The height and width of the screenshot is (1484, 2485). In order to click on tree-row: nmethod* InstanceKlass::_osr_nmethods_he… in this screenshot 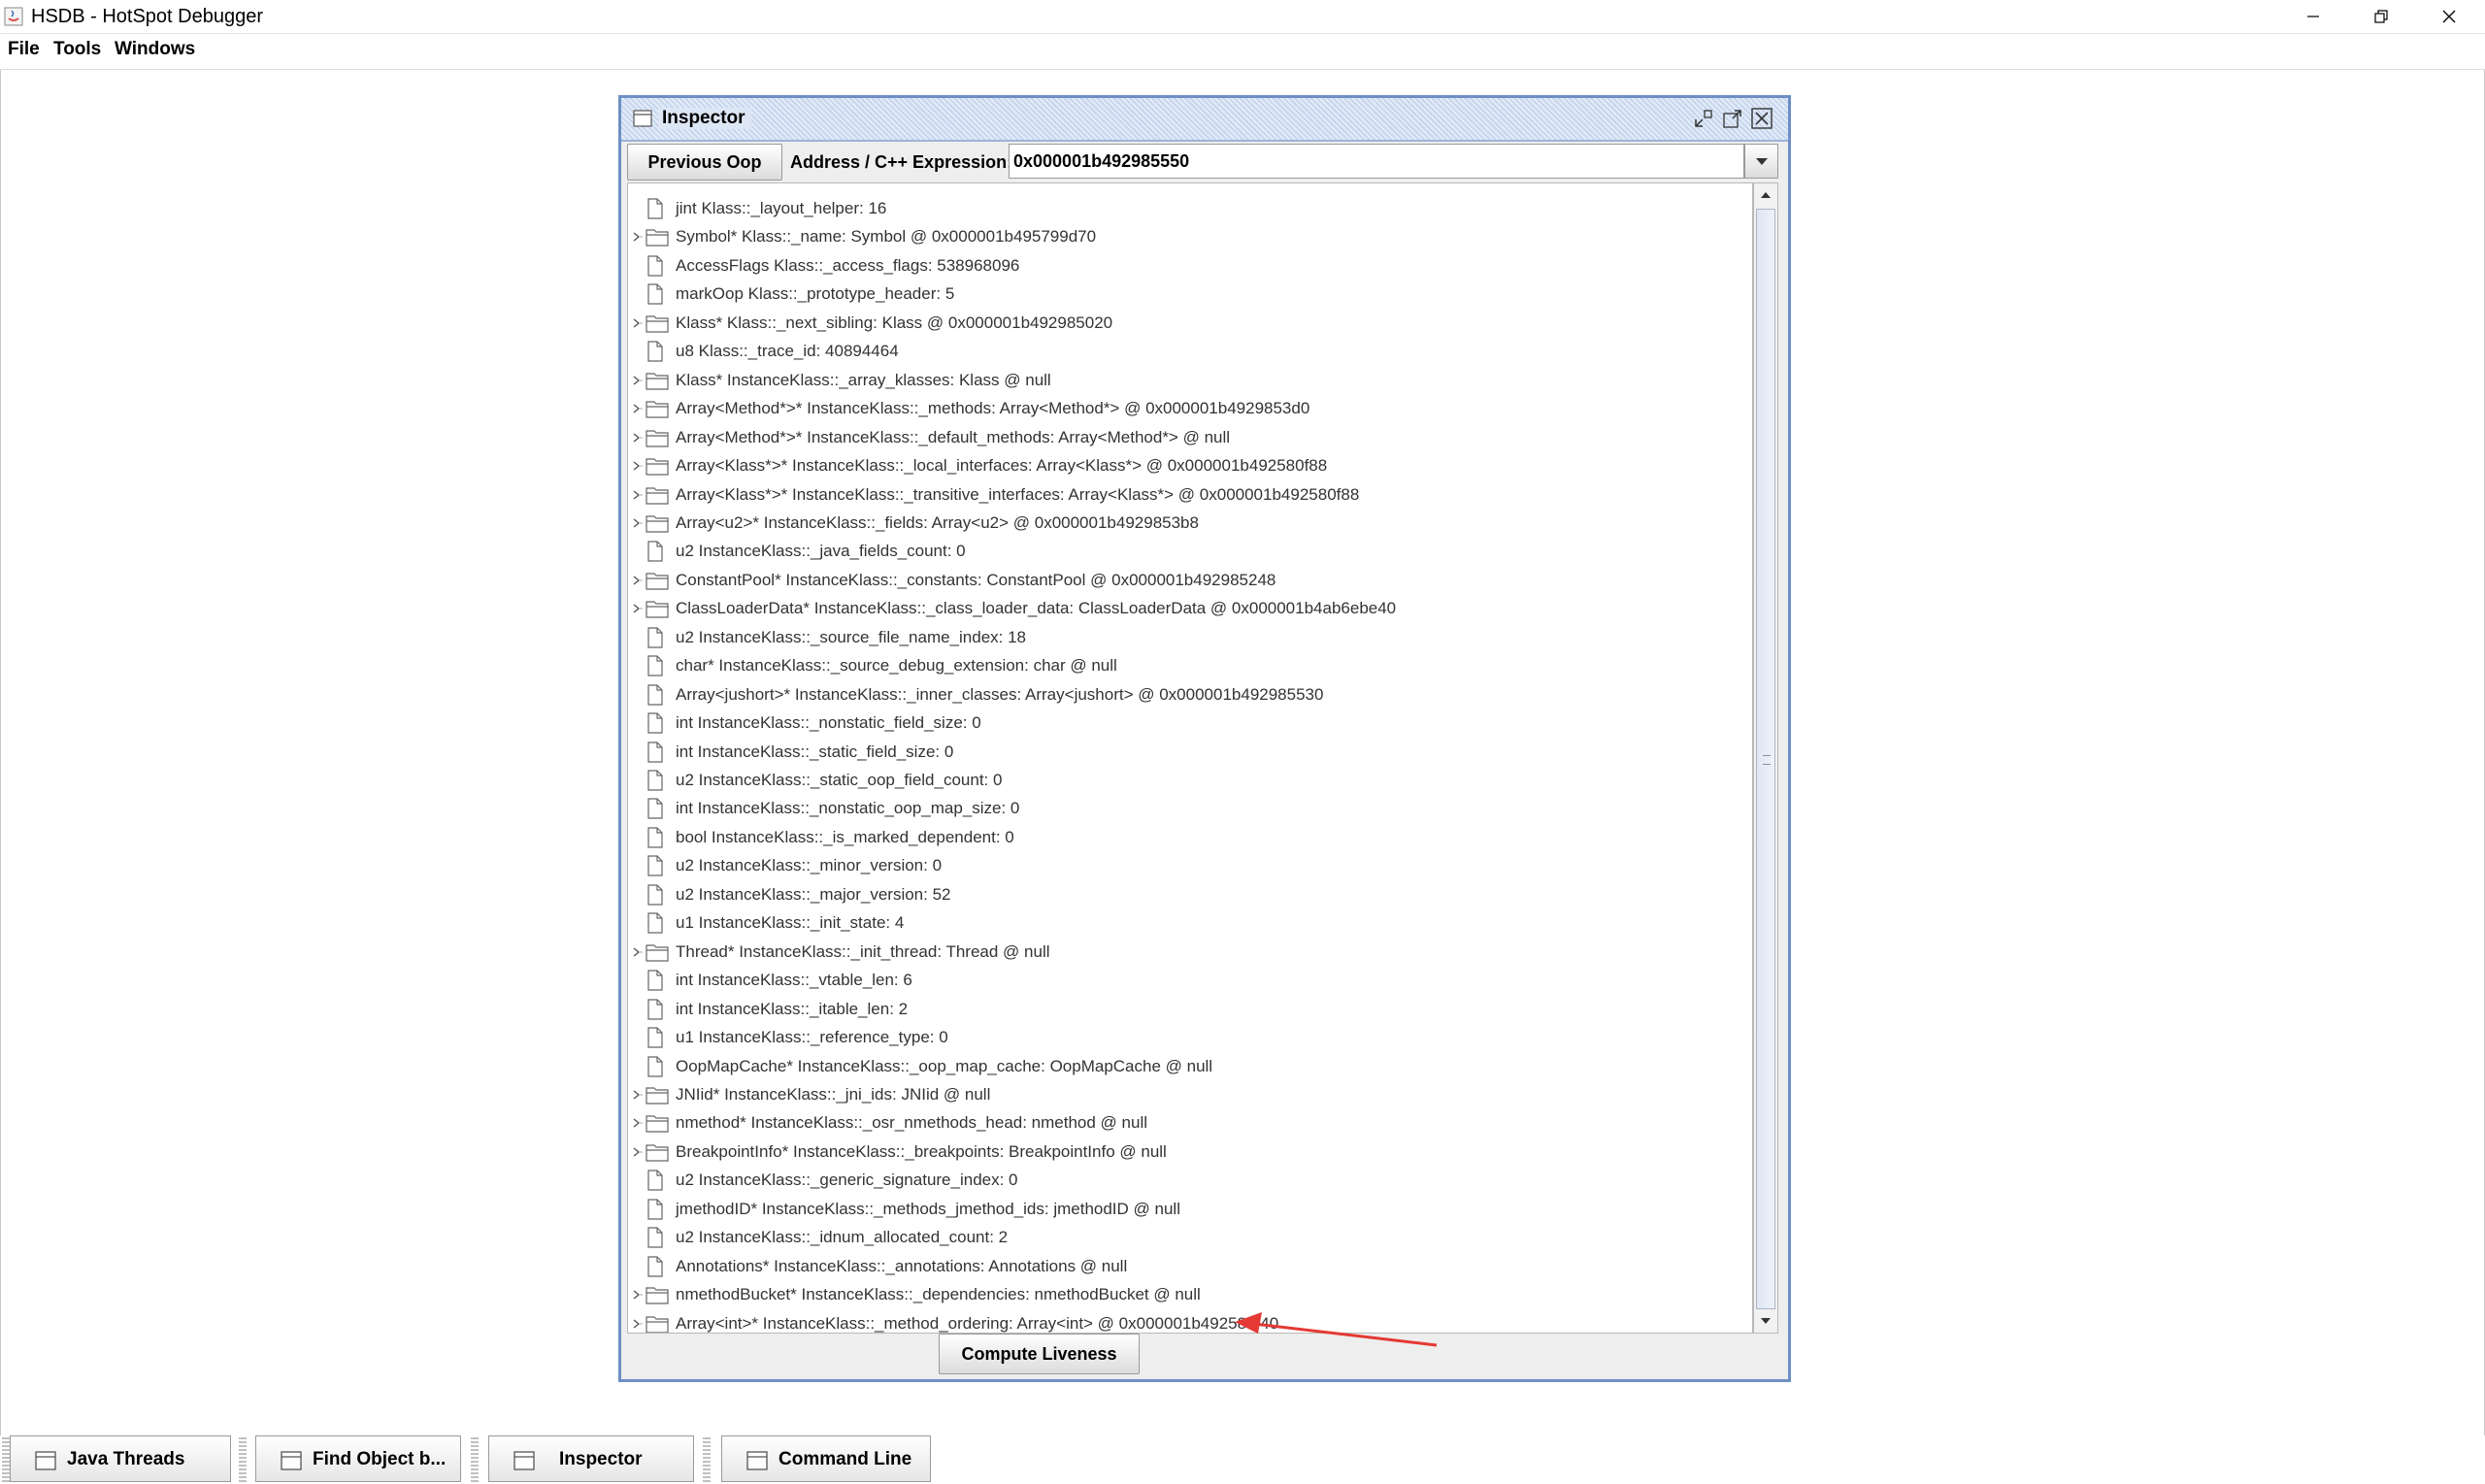, I will do `click(1190, 1123)`.